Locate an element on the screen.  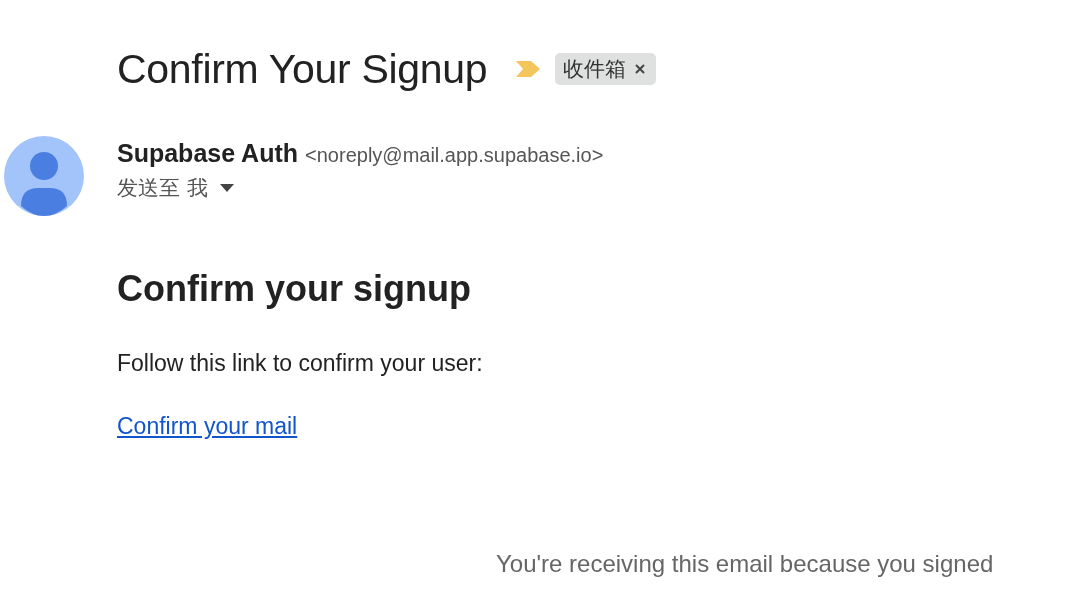
sender-address: <noreply@mail.app.supabase.io> is located at coordinates (454, 155).